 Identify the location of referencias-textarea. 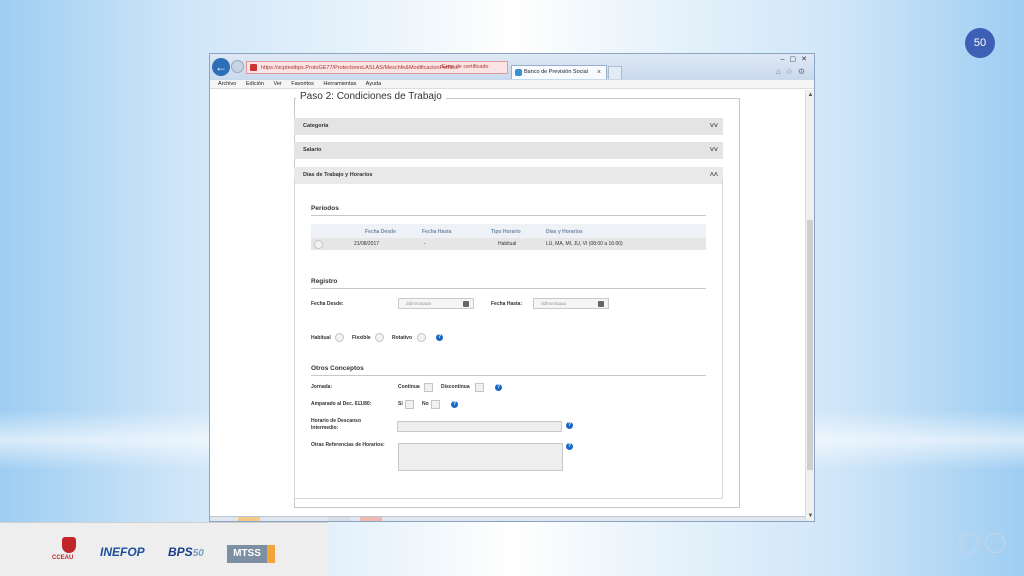
(480, 457).